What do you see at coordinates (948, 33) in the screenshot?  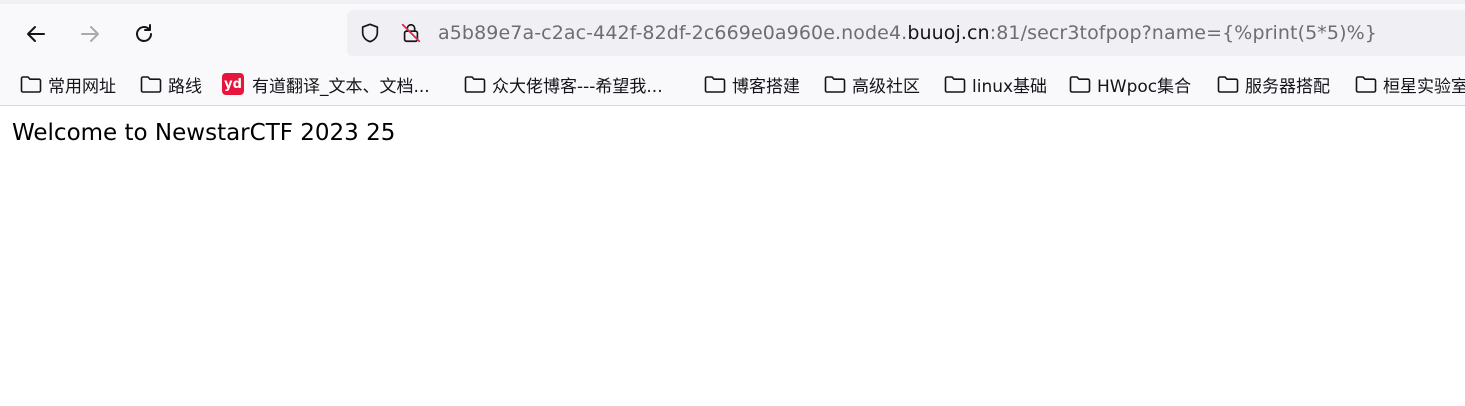 I see `url-domain: buuoj.cn` at bounding box center [948, 33].